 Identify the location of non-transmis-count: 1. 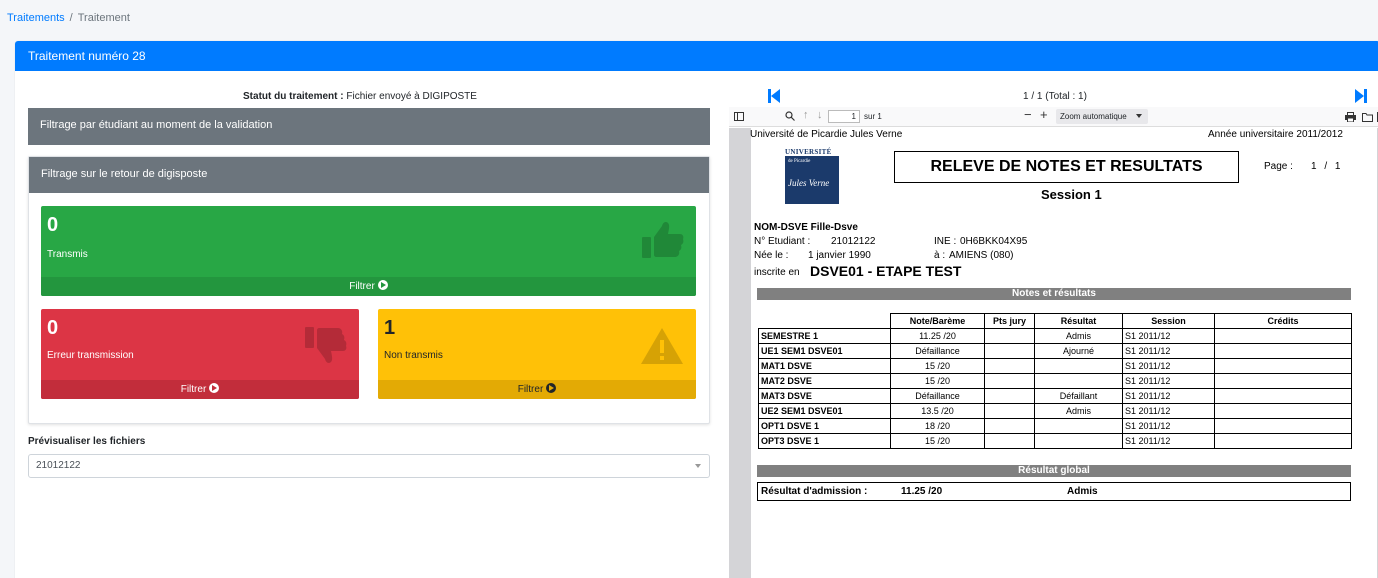
(390, 328).